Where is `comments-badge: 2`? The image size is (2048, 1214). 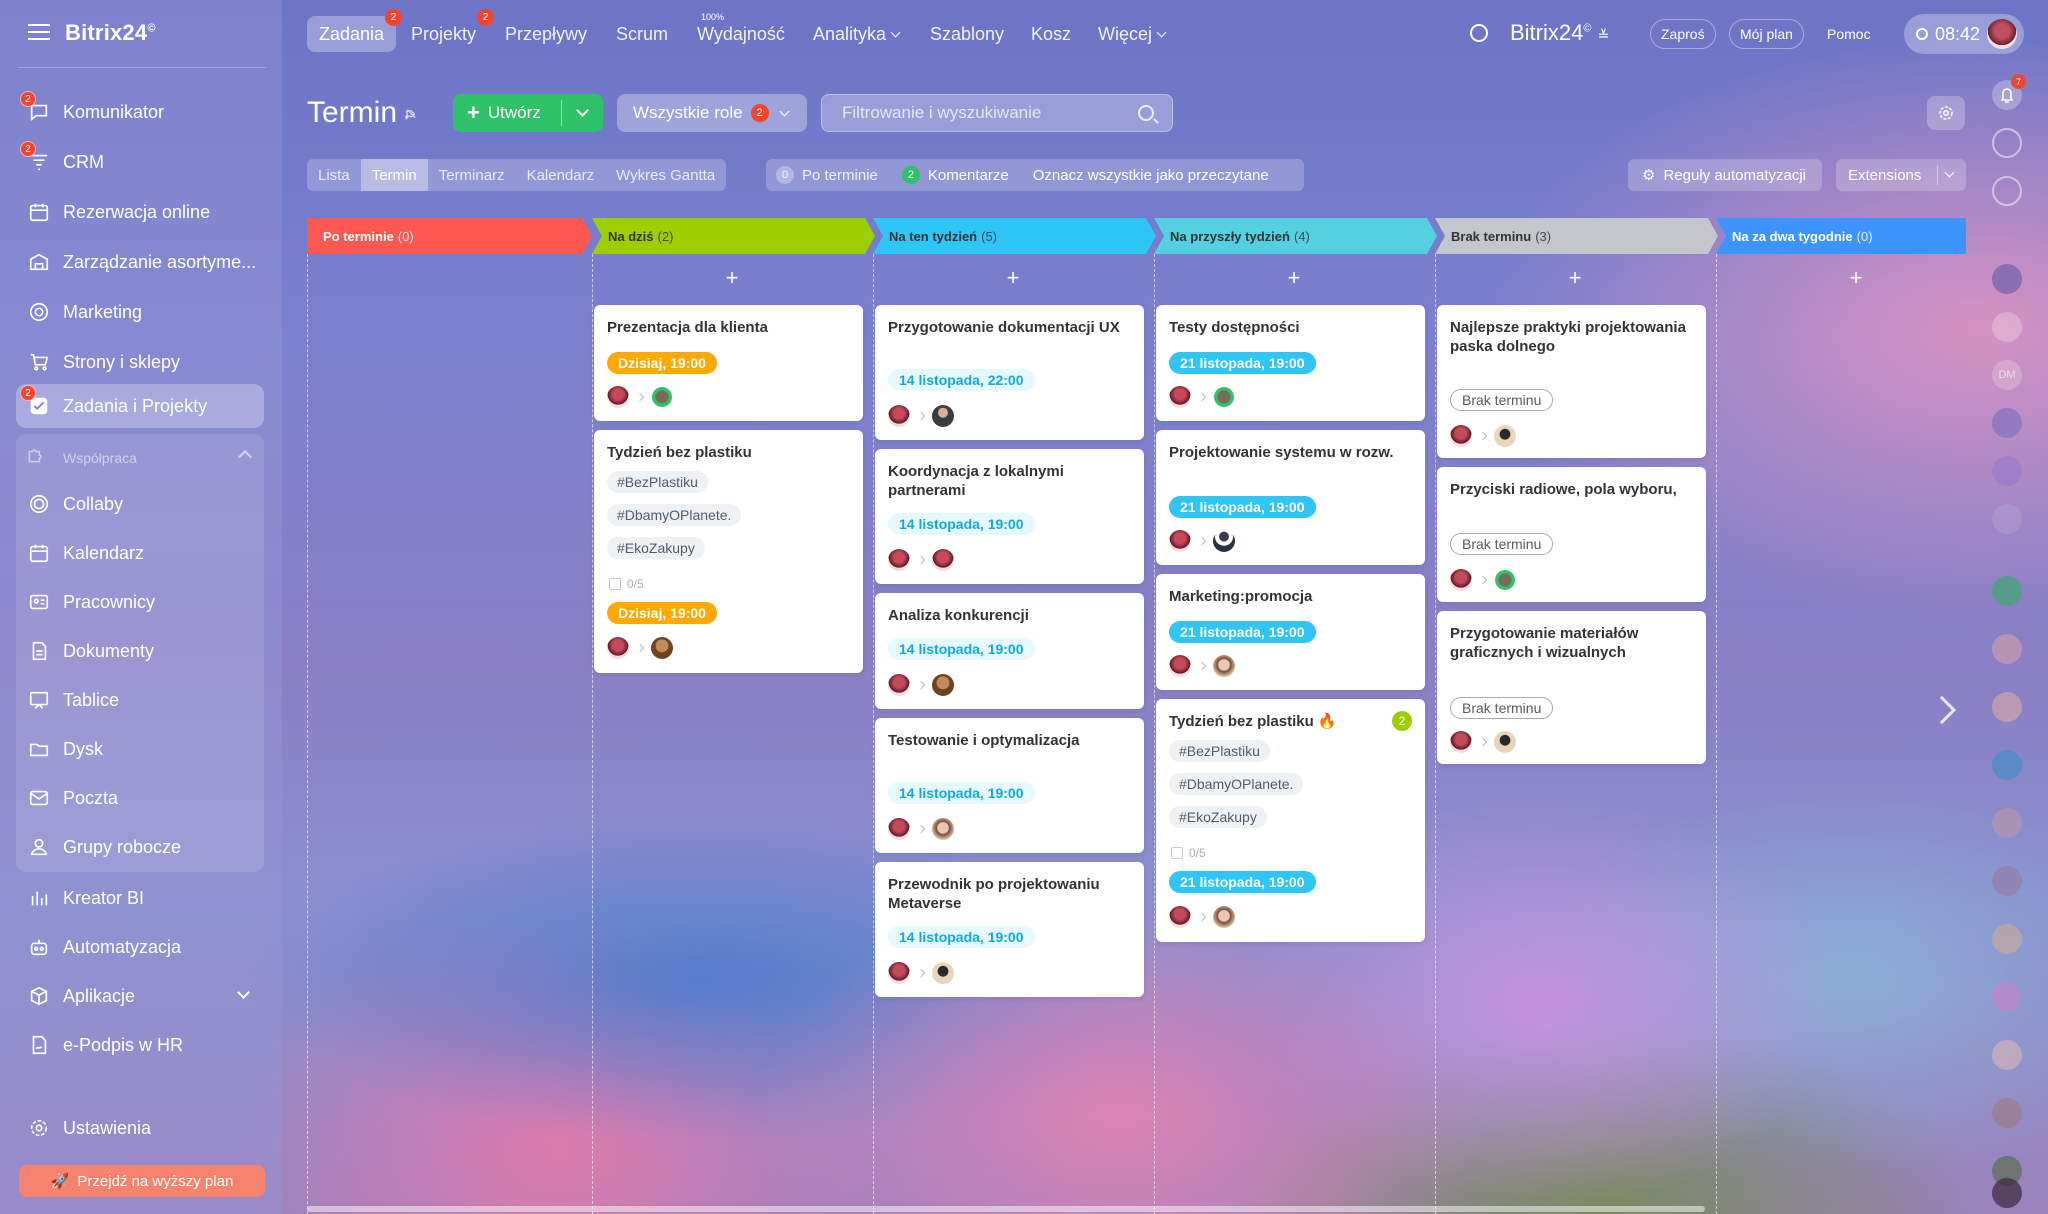 comments-badge: 2 is located at coordinates (1402, 721).